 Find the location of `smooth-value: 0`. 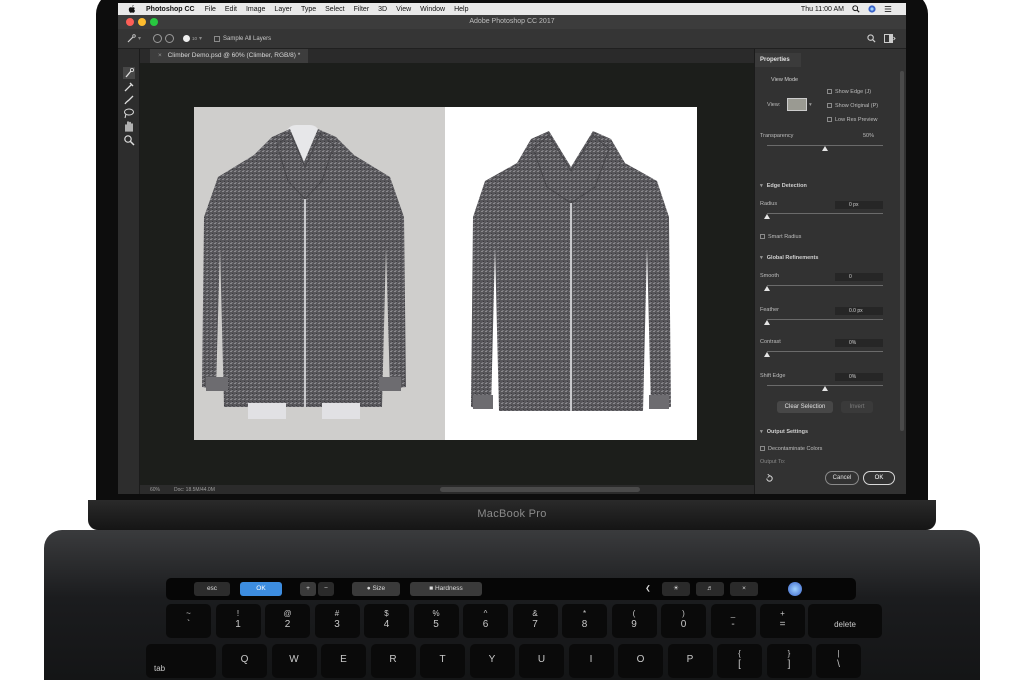

smooth-value: 0 is located at coordinates (859, 277).